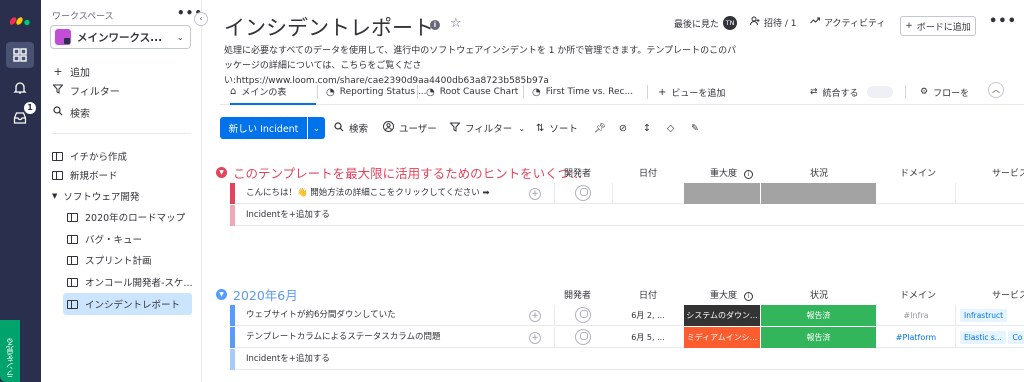  I want to click on integrate-button: ⇄ 統合する, so click(851, 92).